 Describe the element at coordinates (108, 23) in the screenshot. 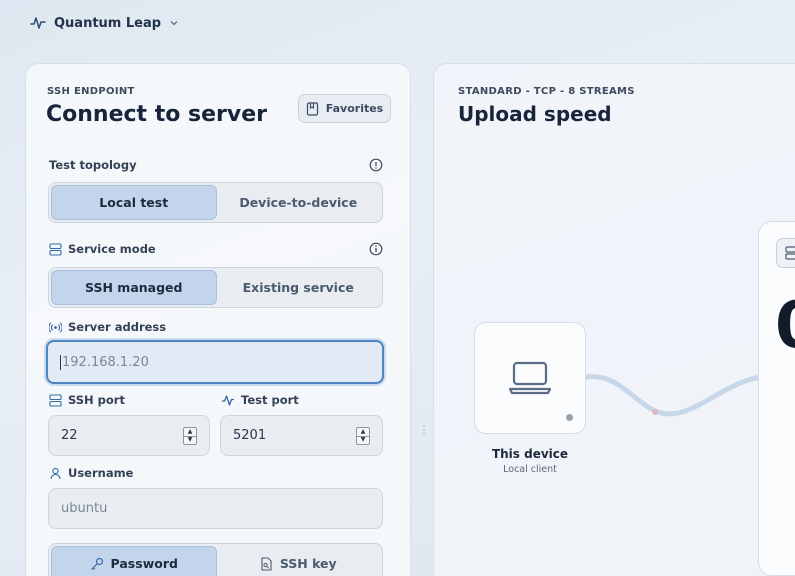

I see `app-title: Quantum Leap` at that location.